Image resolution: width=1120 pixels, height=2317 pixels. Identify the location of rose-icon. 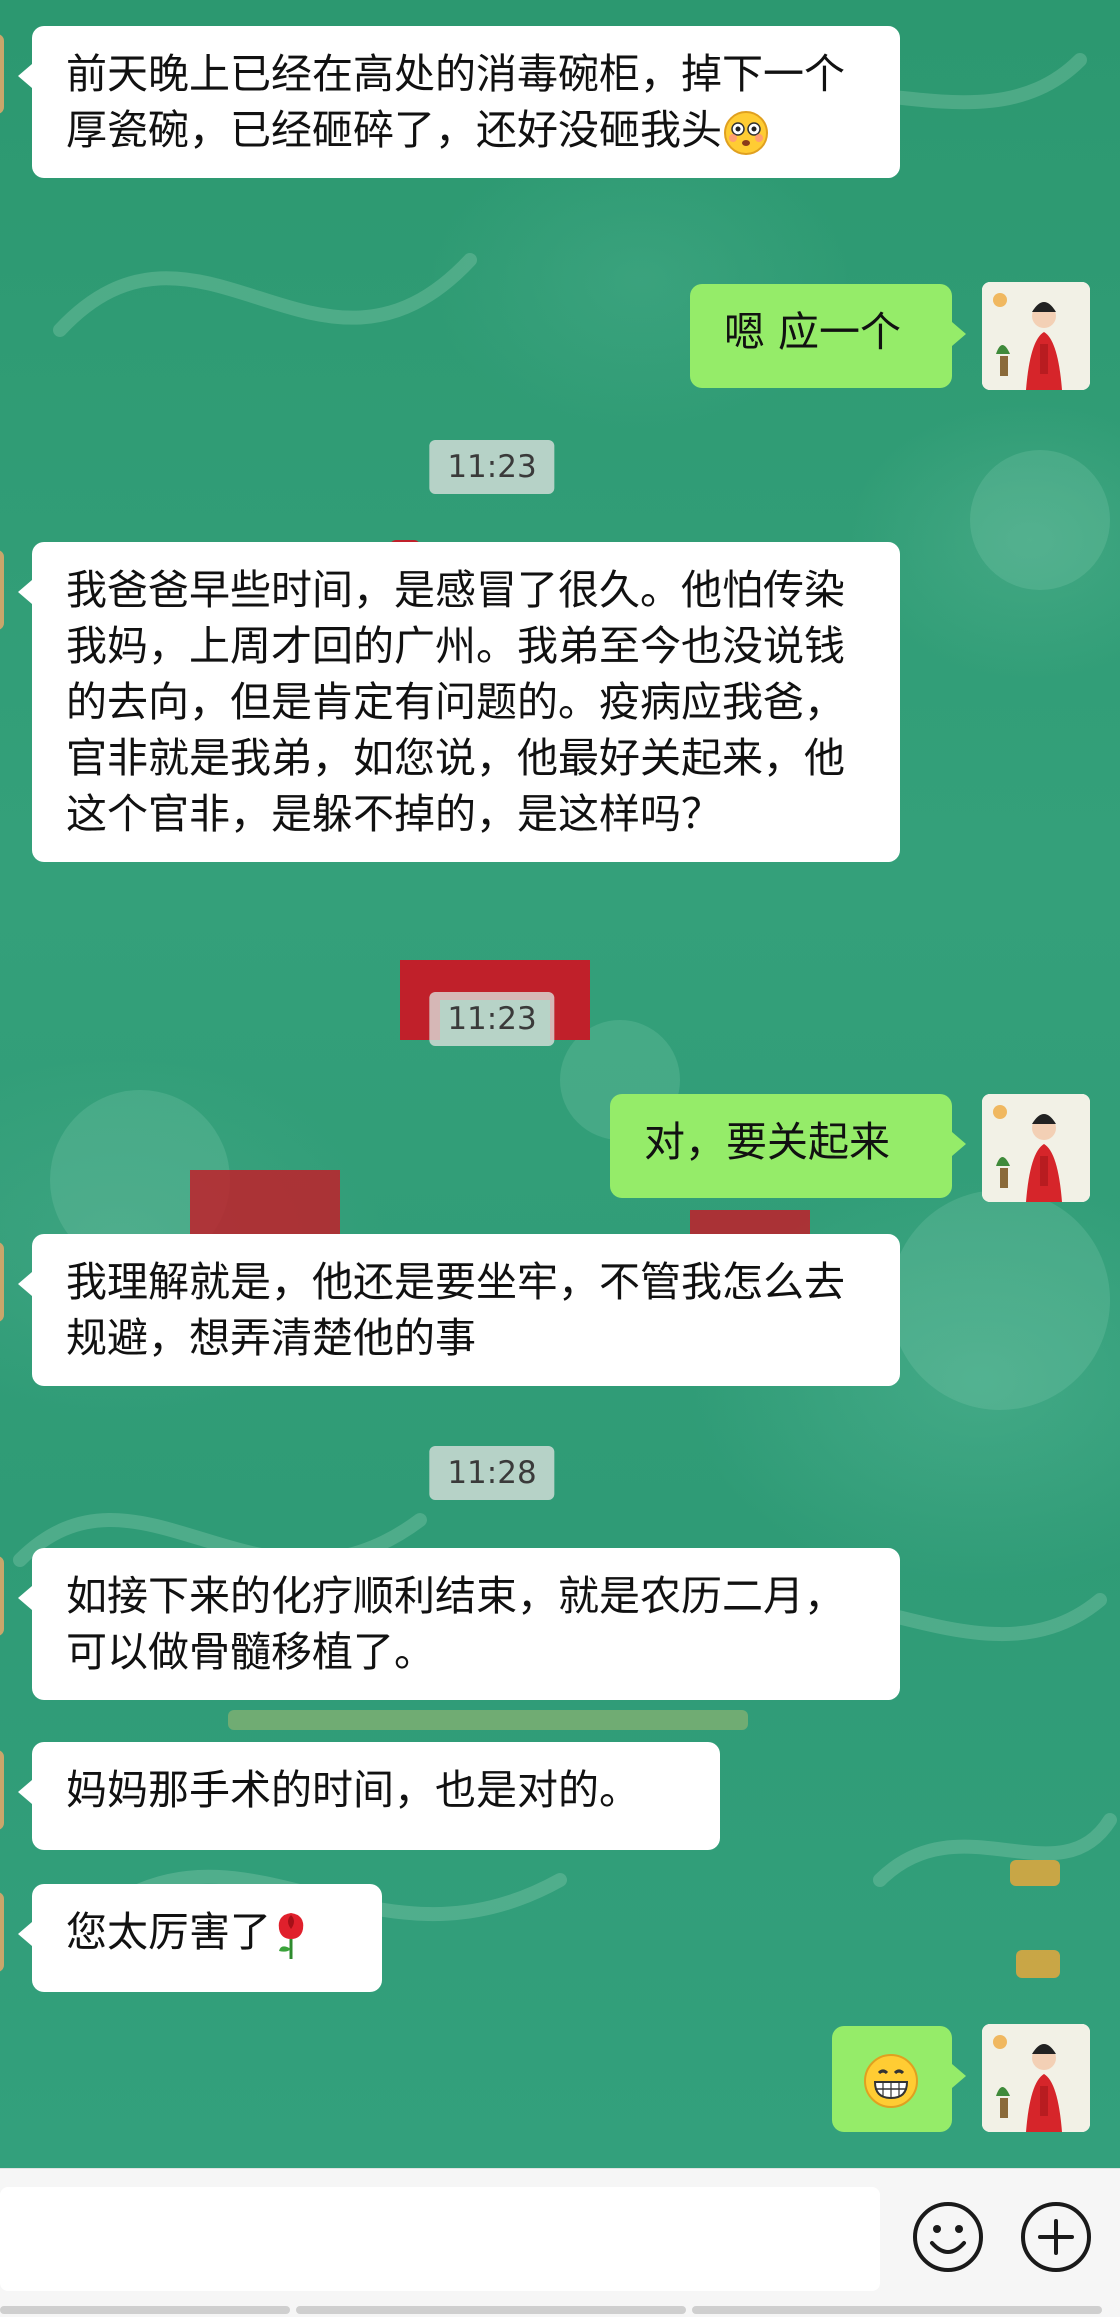
(291, 1936).